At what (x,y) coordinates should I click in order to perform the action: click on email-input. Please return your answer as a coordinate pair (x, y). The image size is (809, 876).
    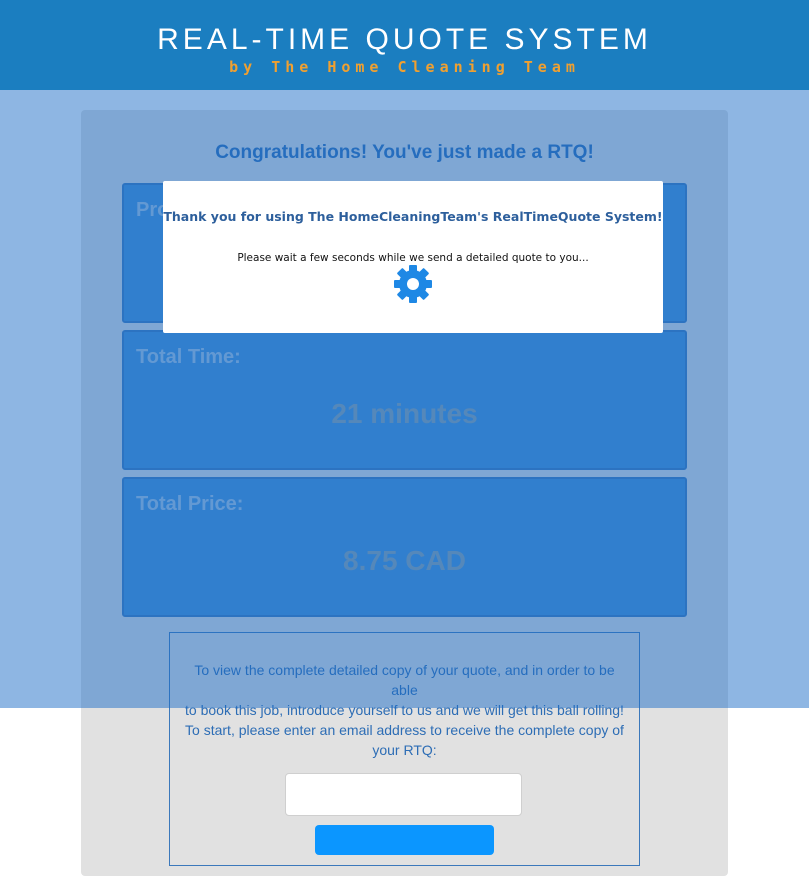
    Looking at the image, I should click on (403, 794).